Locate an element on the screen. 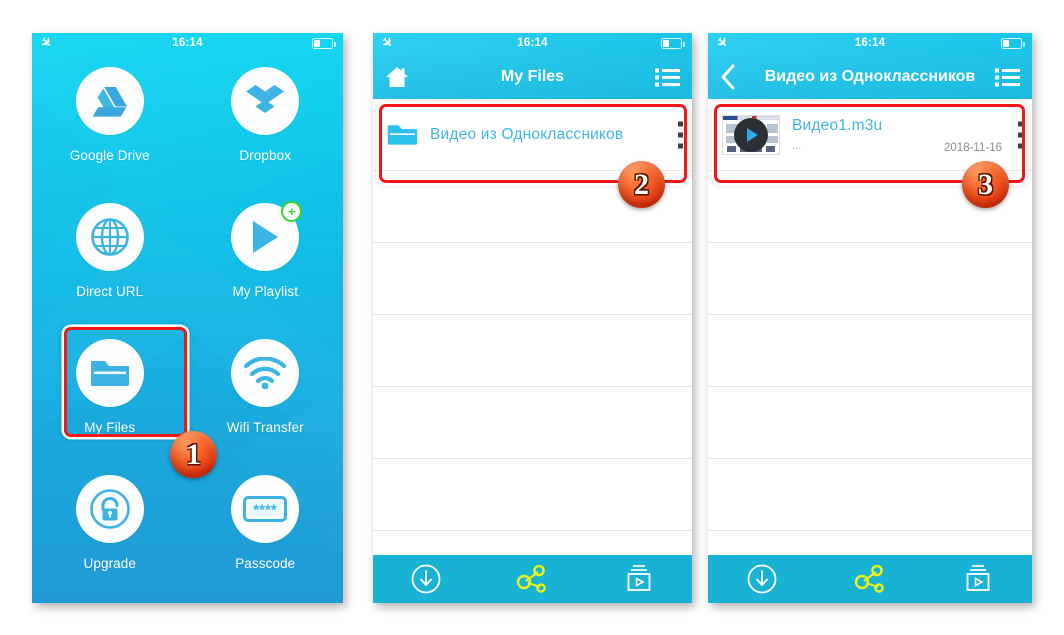 This screenshot has height=635, width=1064. step-badge-1: 1 is located at coordinates (193, 454).